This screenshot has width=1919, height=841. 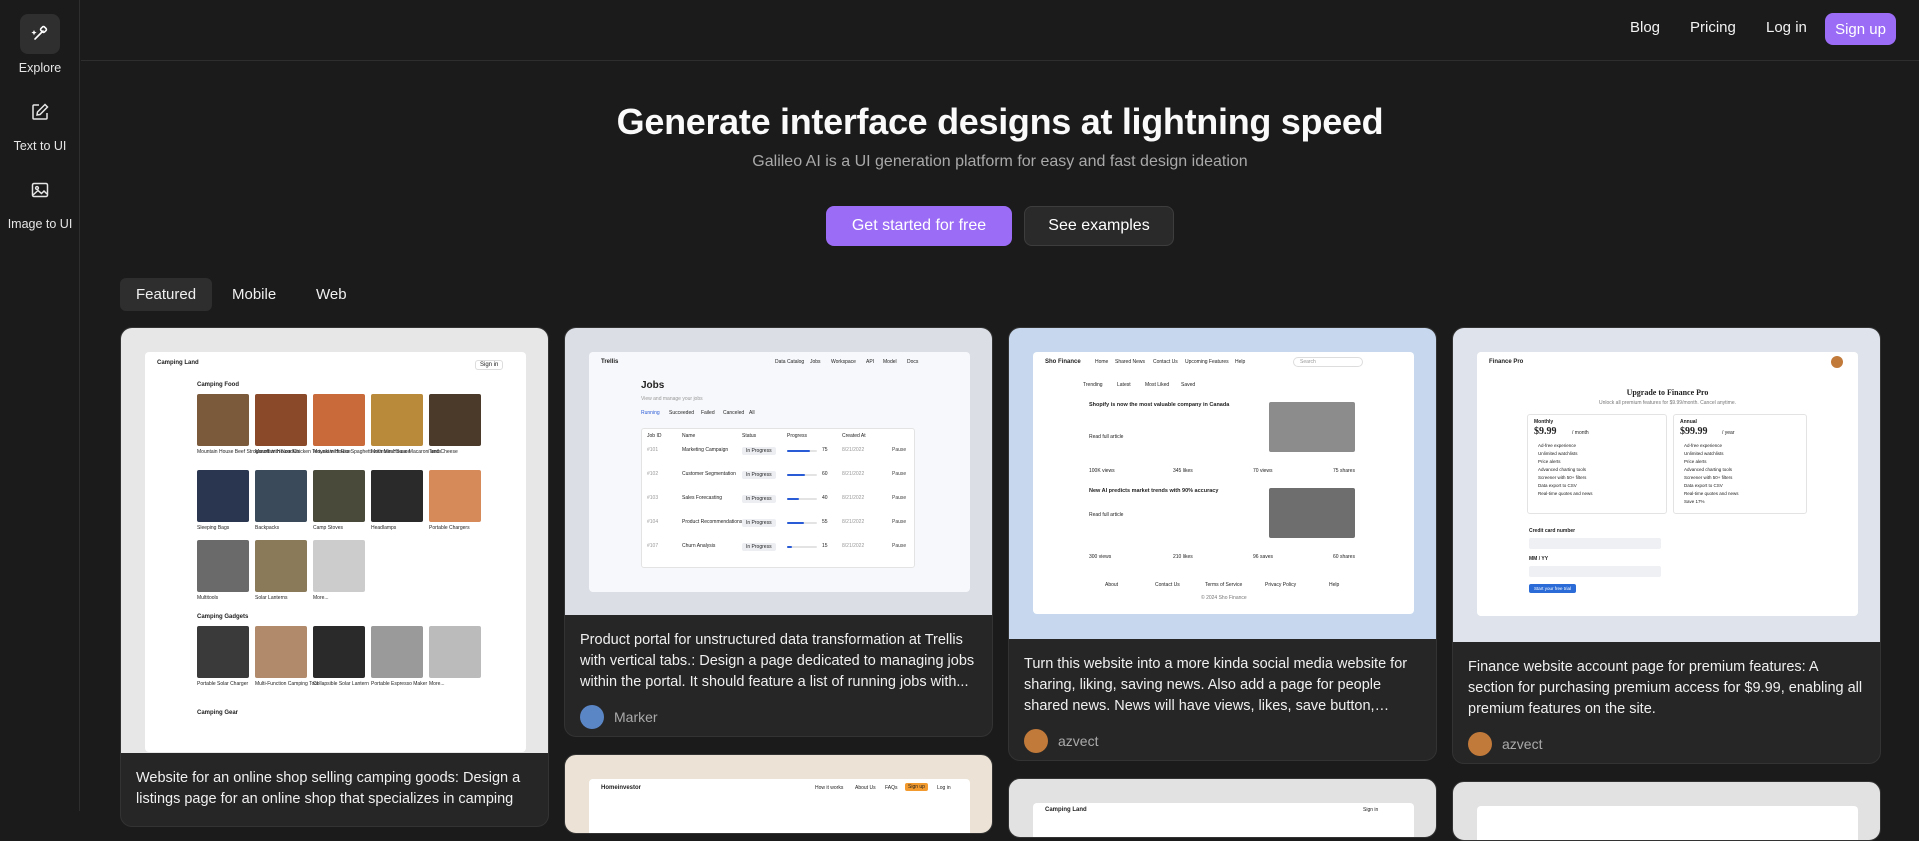 I want to click on preview-feature: Data export to CSV, so click(x=1557, y=485).